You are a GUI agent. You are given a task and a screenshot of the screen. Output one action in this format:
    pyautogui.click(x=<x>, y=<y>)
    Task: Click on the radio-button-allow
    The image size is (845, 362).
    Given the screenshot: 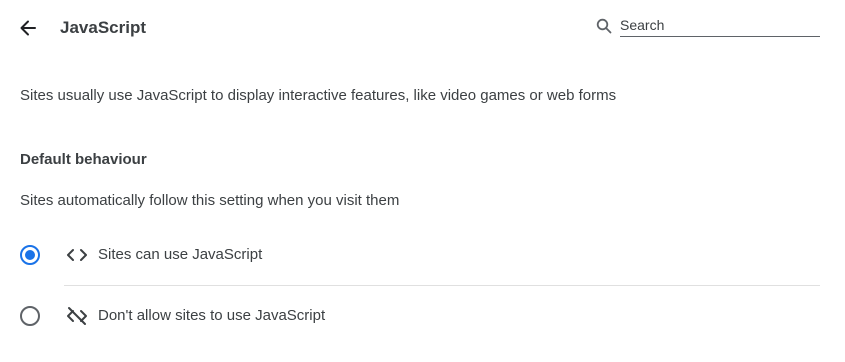 What is the action you would take?
    pyautogui.click(x=30, y=255)
    